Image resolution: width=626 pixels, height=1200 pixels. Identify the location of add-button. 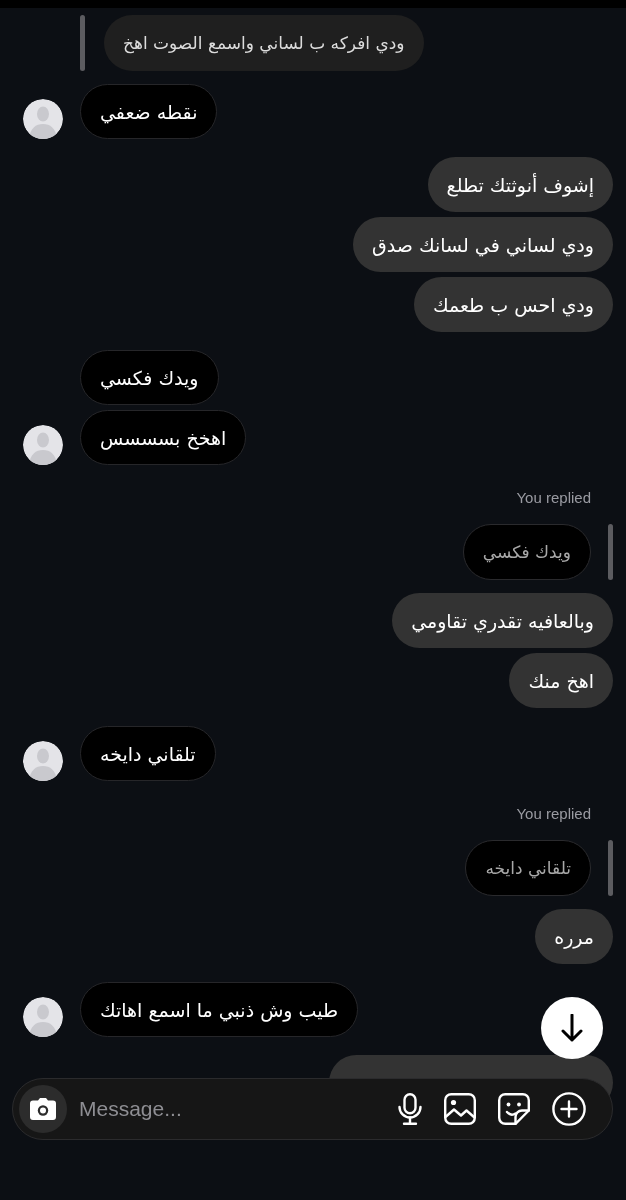
(569, 1109).